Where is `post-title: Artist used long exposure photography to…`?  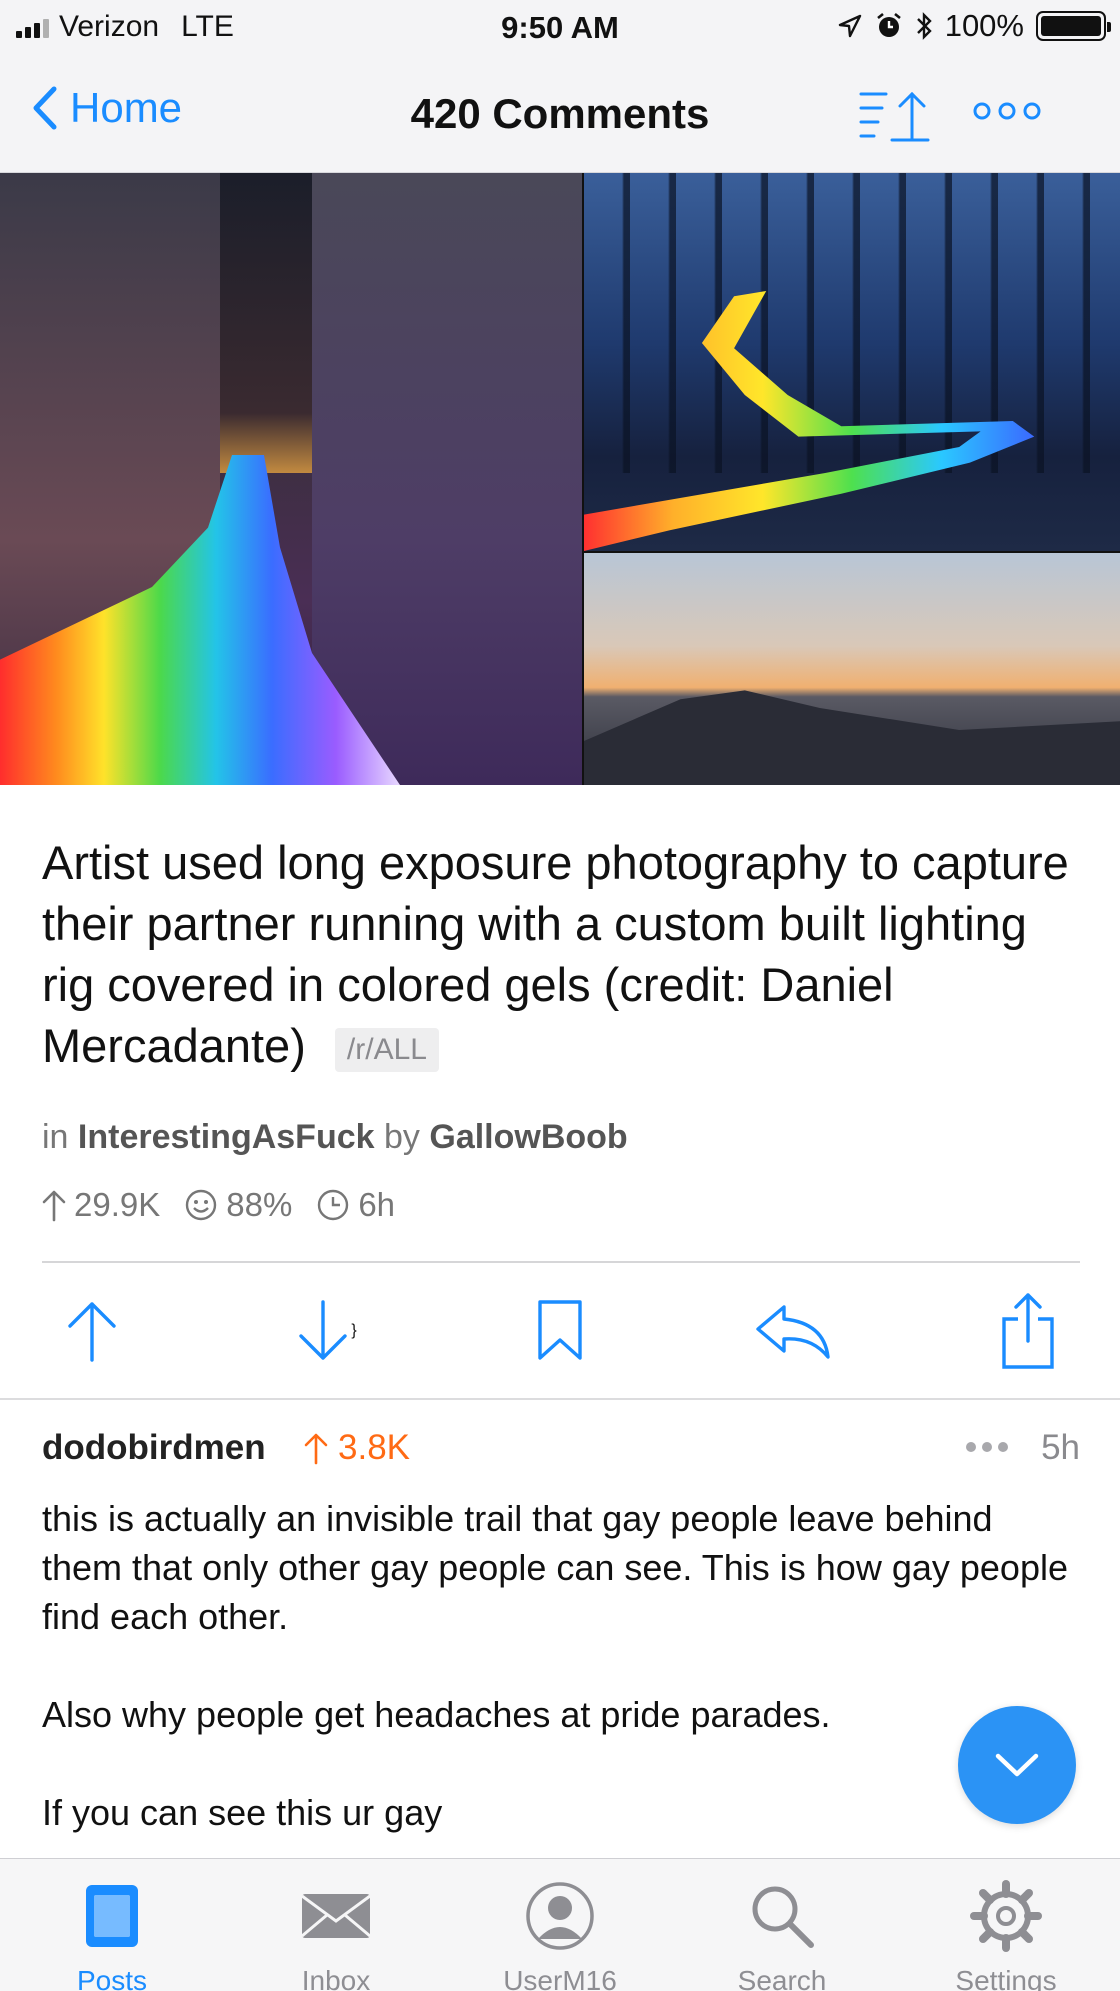 post-title: Artist used long exposure photography to… is located at coordinates (562, 954).